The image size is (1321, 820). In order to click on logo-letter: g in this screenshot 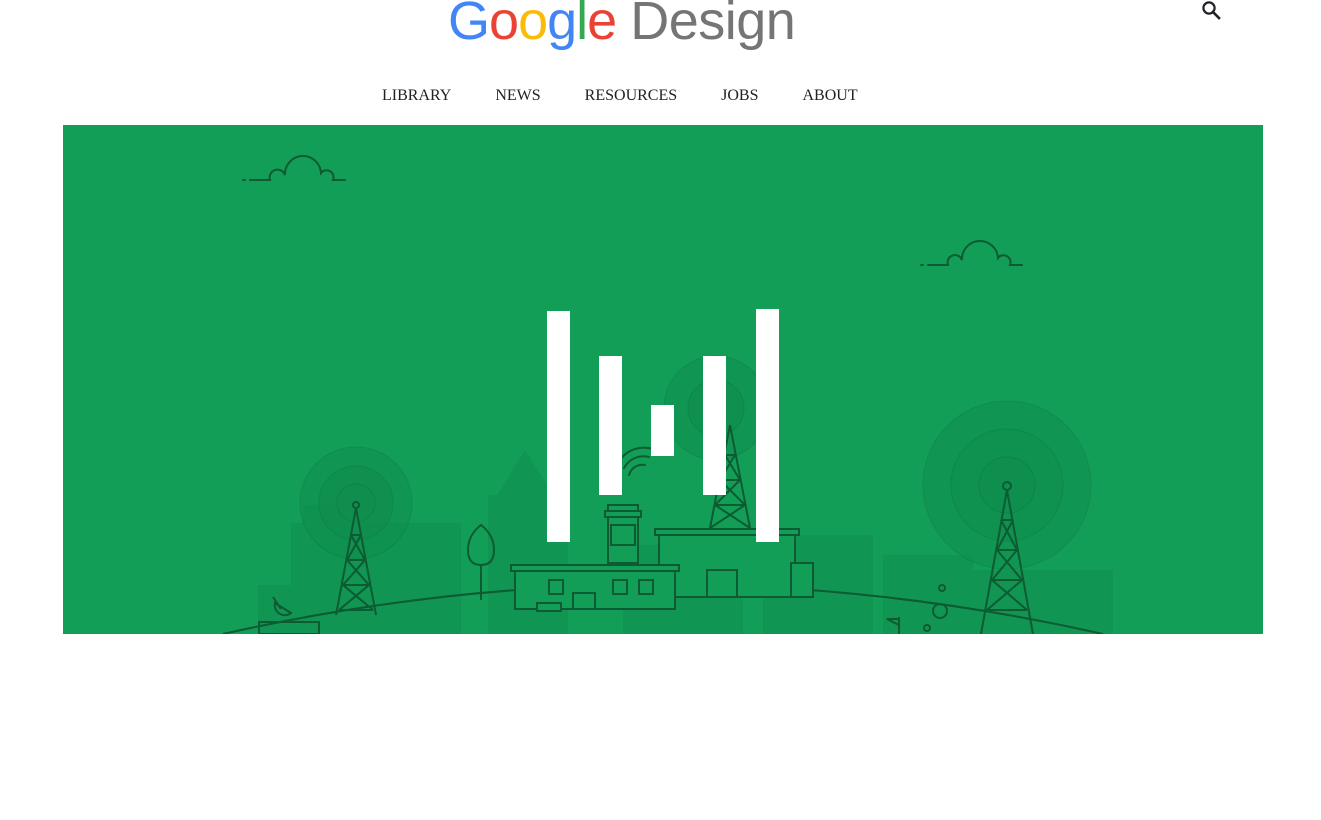, I will do `click(562, 25)`.